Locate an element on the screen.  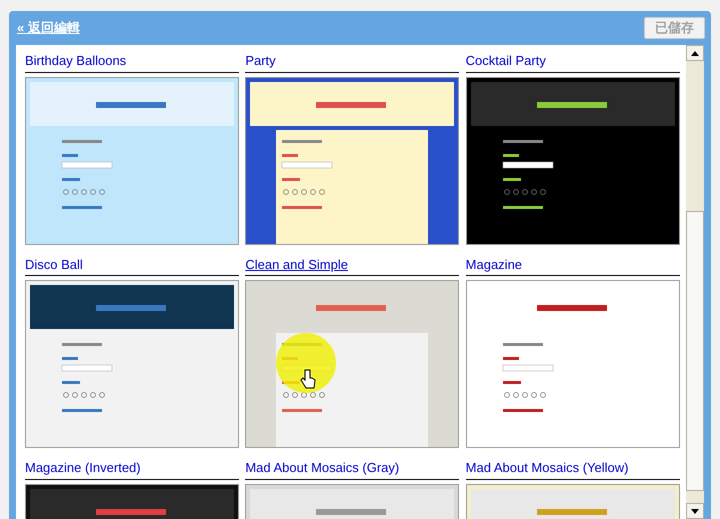
scrollbar is located at coordinates (695, 282).